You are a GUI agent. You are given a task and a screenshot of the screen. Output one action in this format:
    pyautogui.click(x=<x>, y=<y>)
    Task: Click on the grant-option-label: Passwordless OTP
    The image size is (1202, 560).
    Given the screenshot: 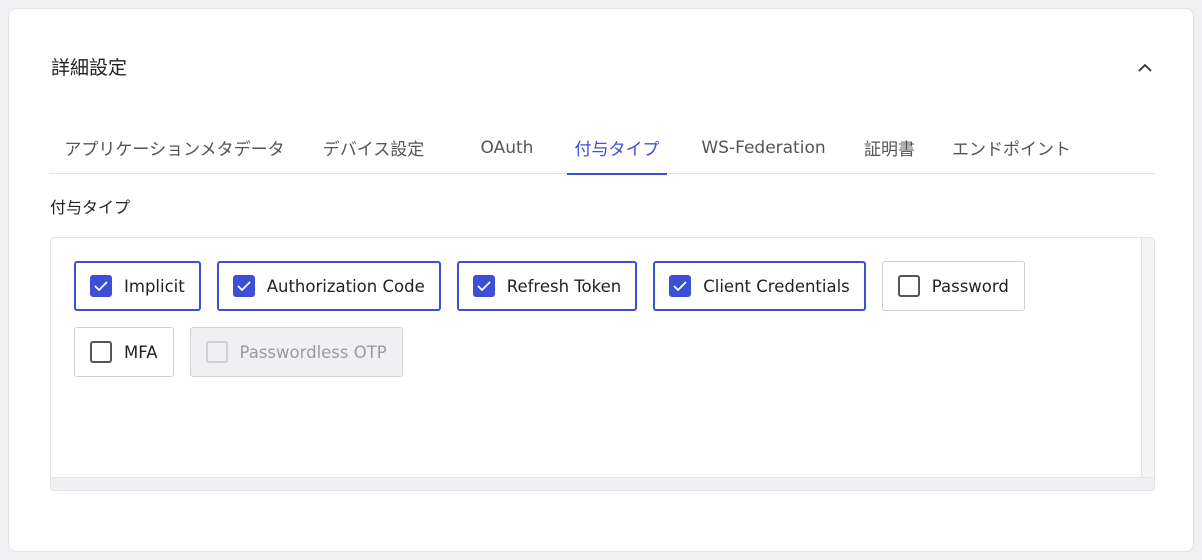 What is the action you would take?
    pyautogui.click(x=313, y=352)
    